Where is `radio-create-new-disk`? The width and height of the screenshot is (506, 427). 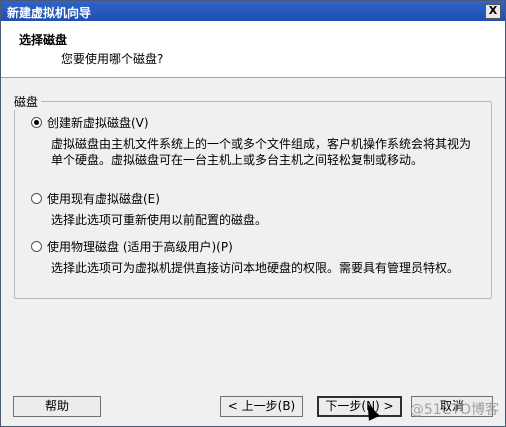 radio-create-new-disk is located at coordinates (36, 122).